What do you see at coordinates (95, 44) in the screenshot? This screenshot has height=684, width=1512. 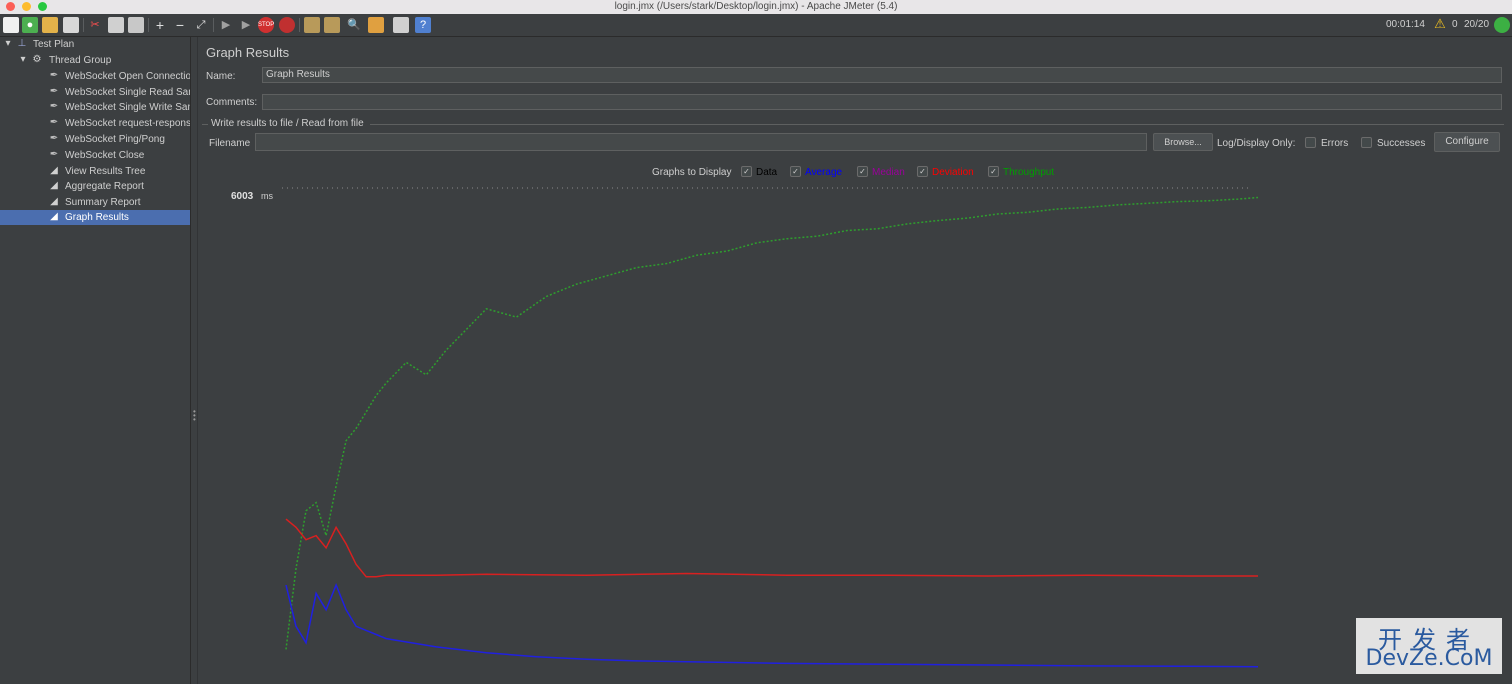 I see `tree-item-test-plan: ▾ ⊥ Test Plan` at bounding box center [95, 44].